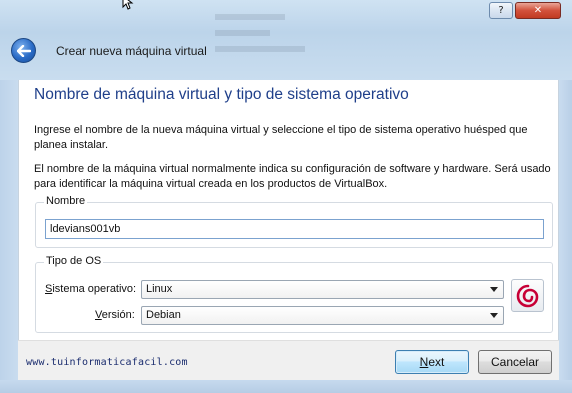 The height and width of the screenshot is (393, 572). What do you see at coordinates (565, 230) in the screenshot?
I see `window-frame-right` at bounding box center [565, 230].